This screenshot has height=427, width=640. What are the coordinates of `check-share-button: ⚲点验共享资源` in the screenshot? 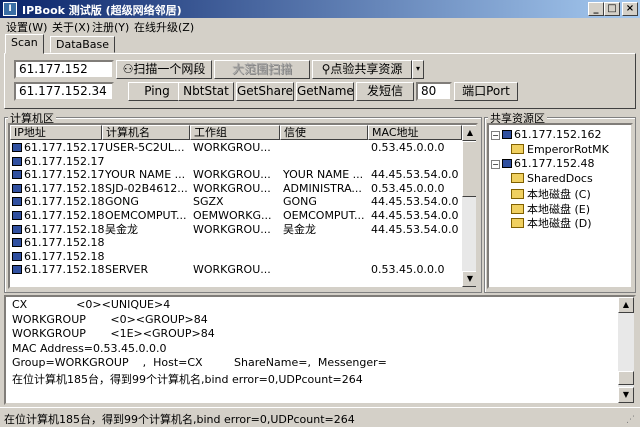 It's located at (362, 69).